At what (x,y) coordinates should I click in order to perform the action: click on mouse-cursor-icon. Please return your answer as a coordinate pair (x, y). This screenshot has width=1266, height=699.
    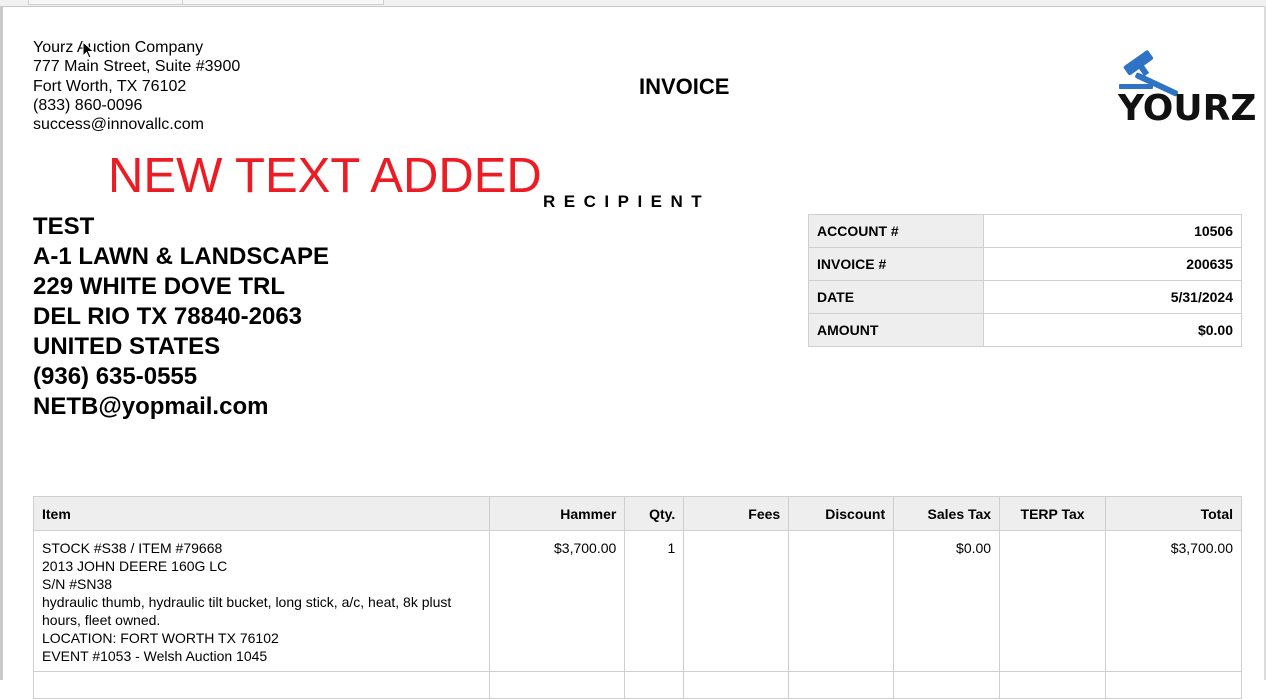
    Looking at the image, I should click on (88, 50).